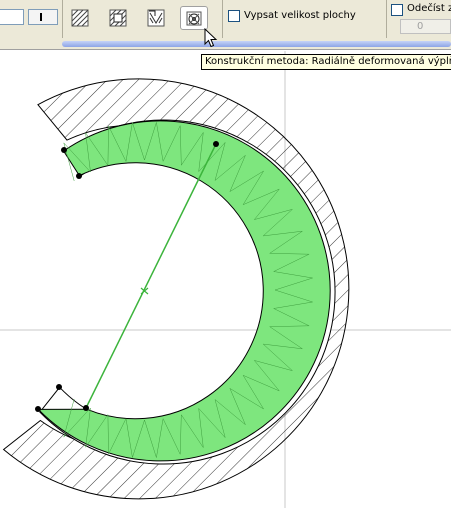  Describe the element at coordinates (12, 17) in the screenshot. I see `value-field` at that location.